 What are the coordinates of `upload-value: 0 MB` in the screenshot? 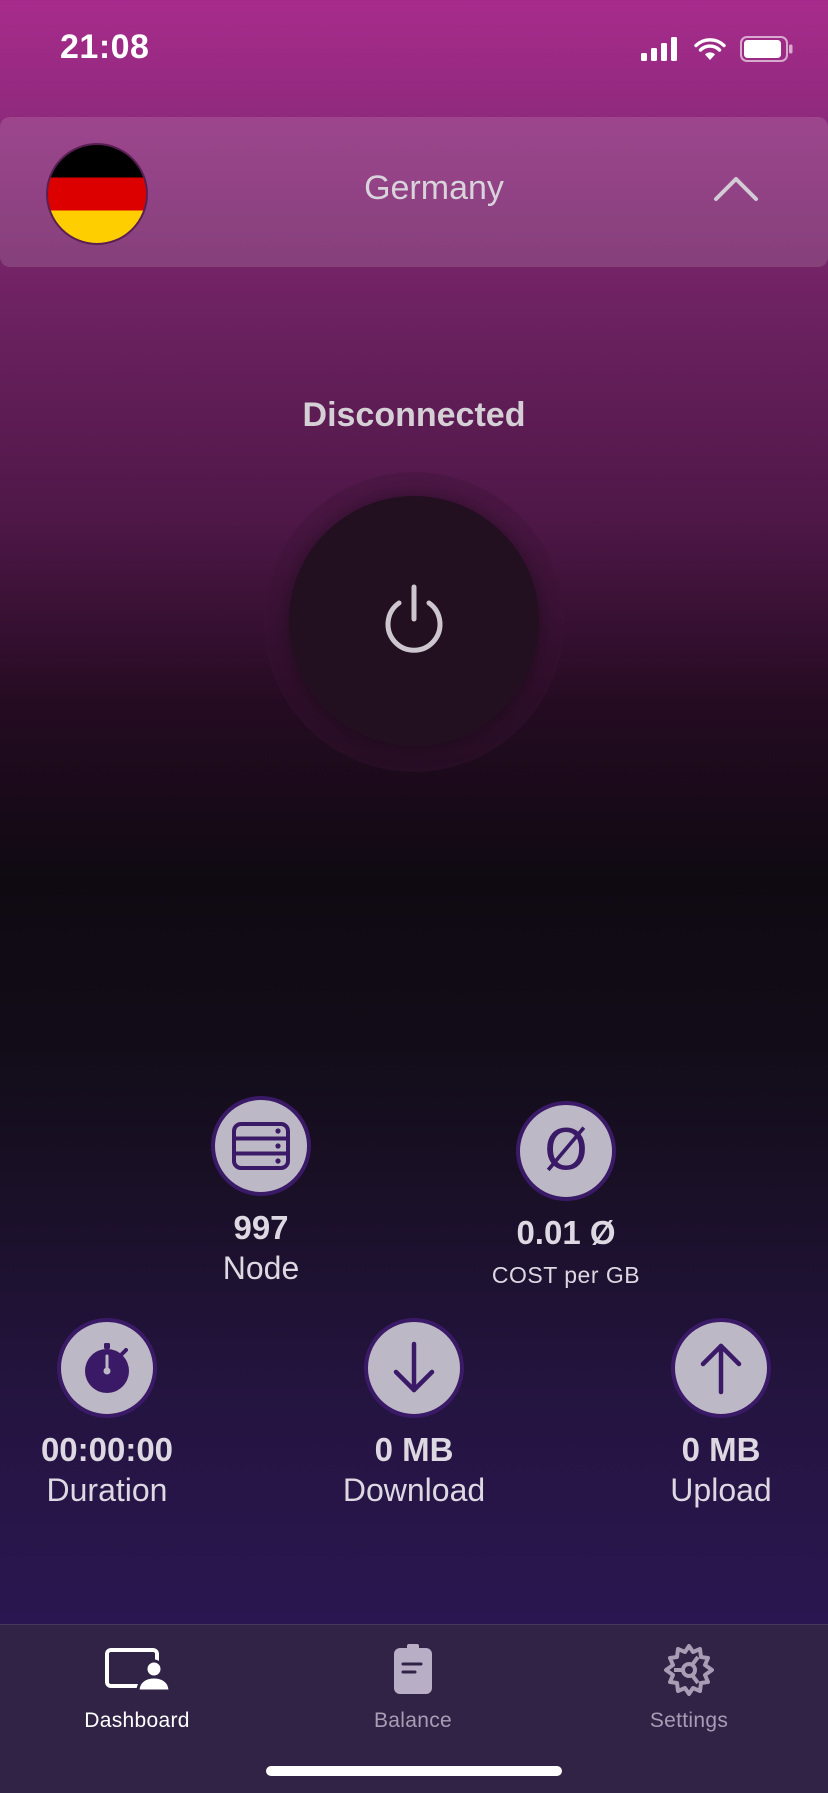 It's located at (721, 1449).